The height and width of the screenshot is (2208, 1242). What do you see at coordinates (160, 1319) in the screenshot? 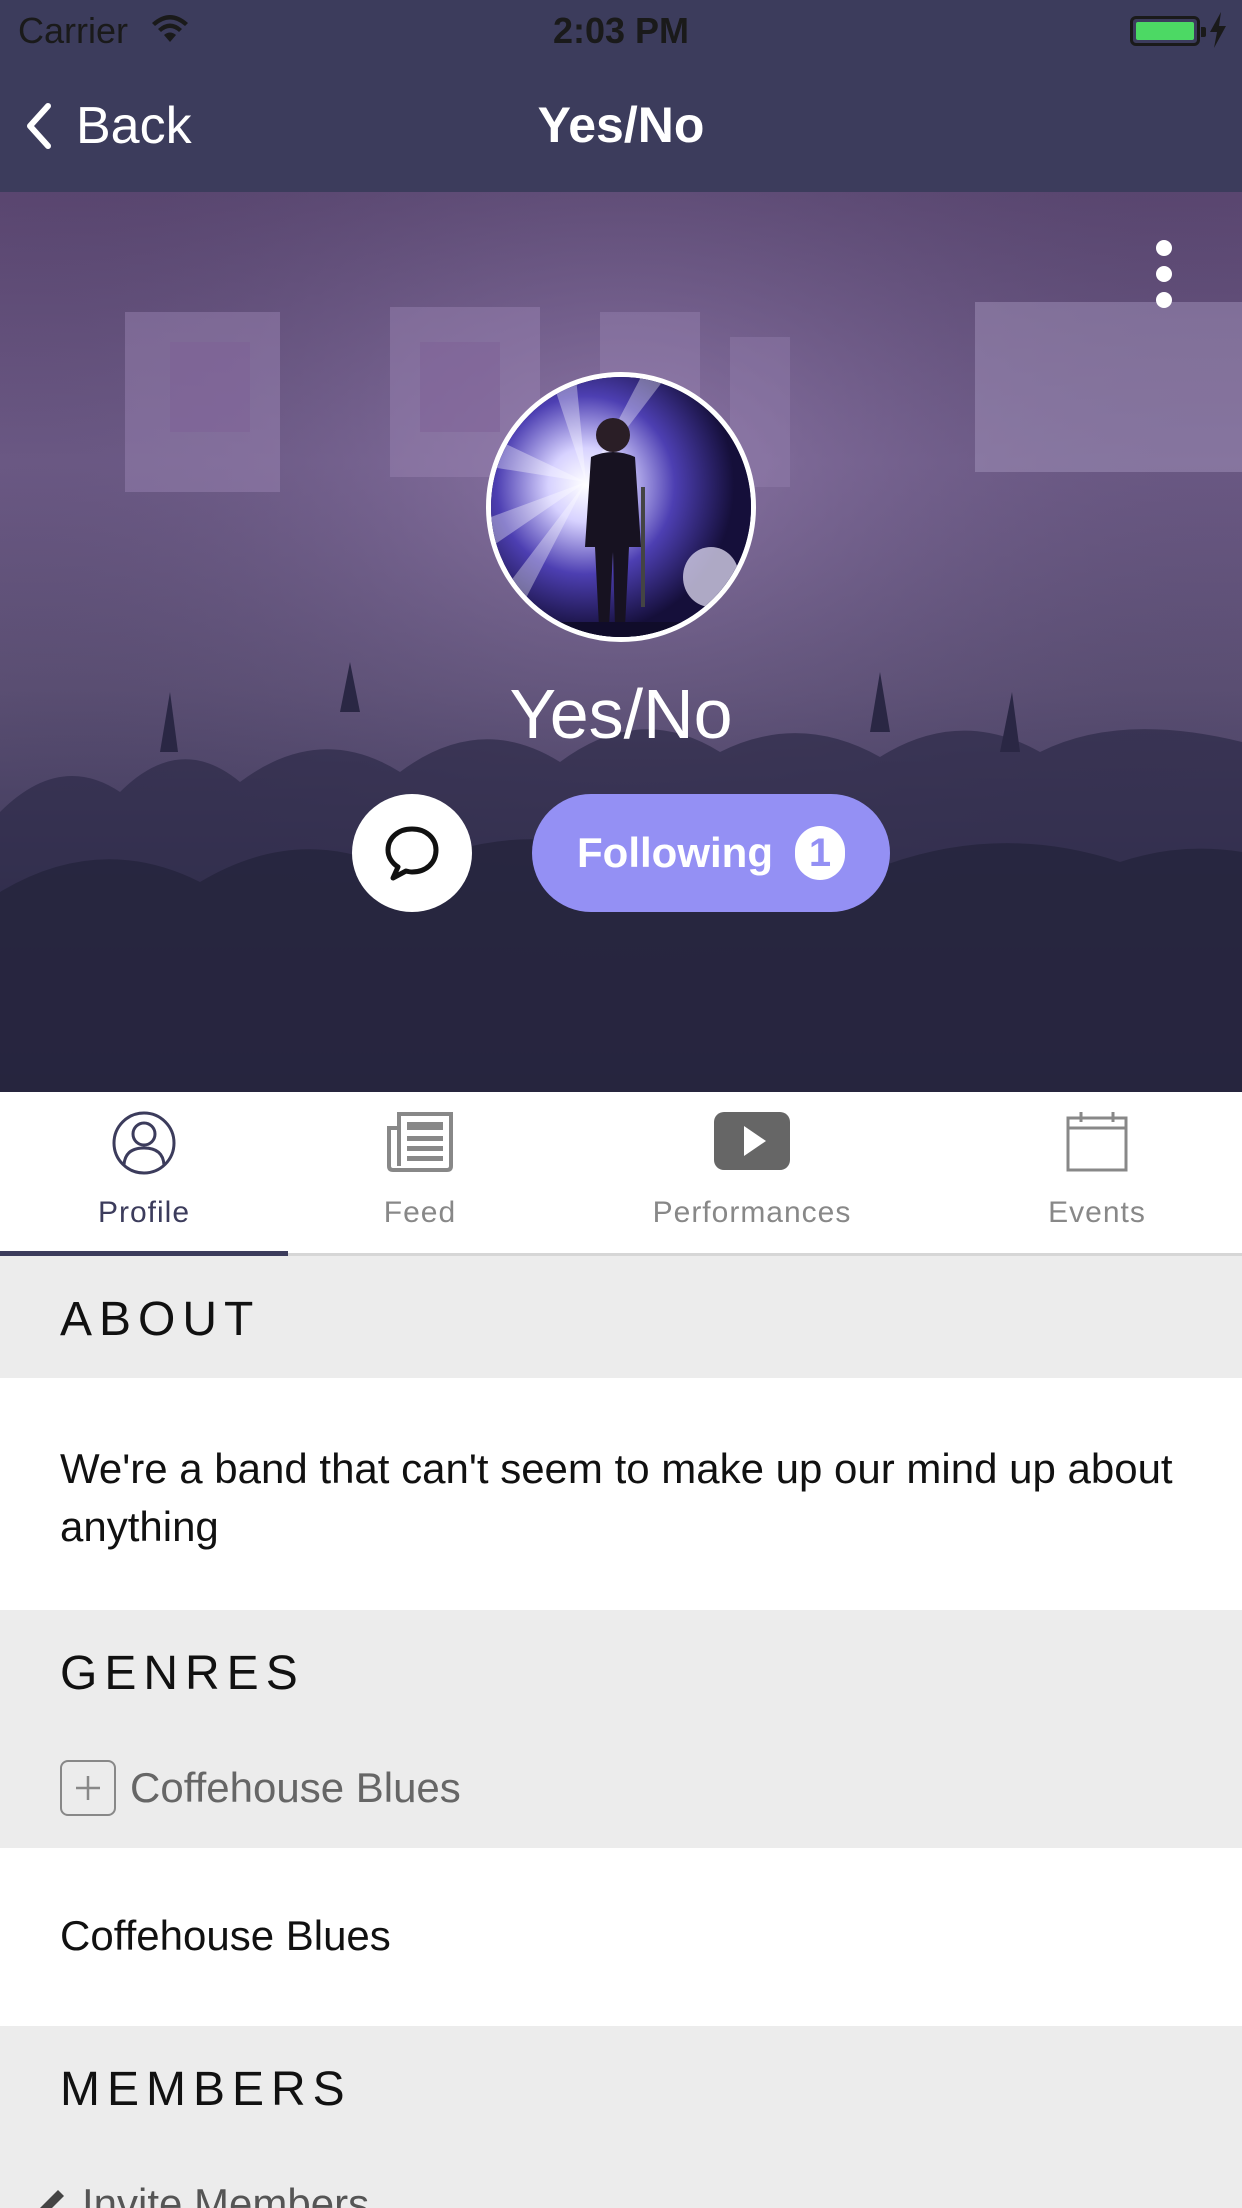
I see `about-title: ABOUT` at bounding box center [160, 1319].